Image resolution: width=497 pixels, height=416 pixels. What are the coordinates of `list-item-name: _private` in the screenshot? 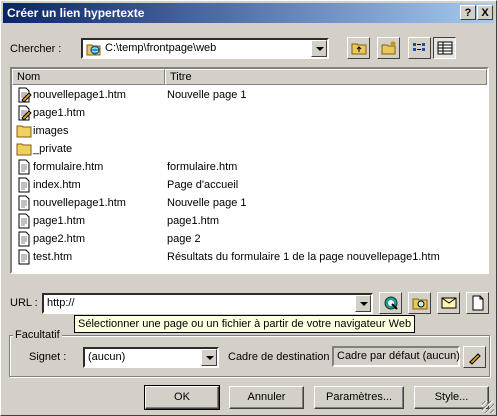 It's located at (53, 149).